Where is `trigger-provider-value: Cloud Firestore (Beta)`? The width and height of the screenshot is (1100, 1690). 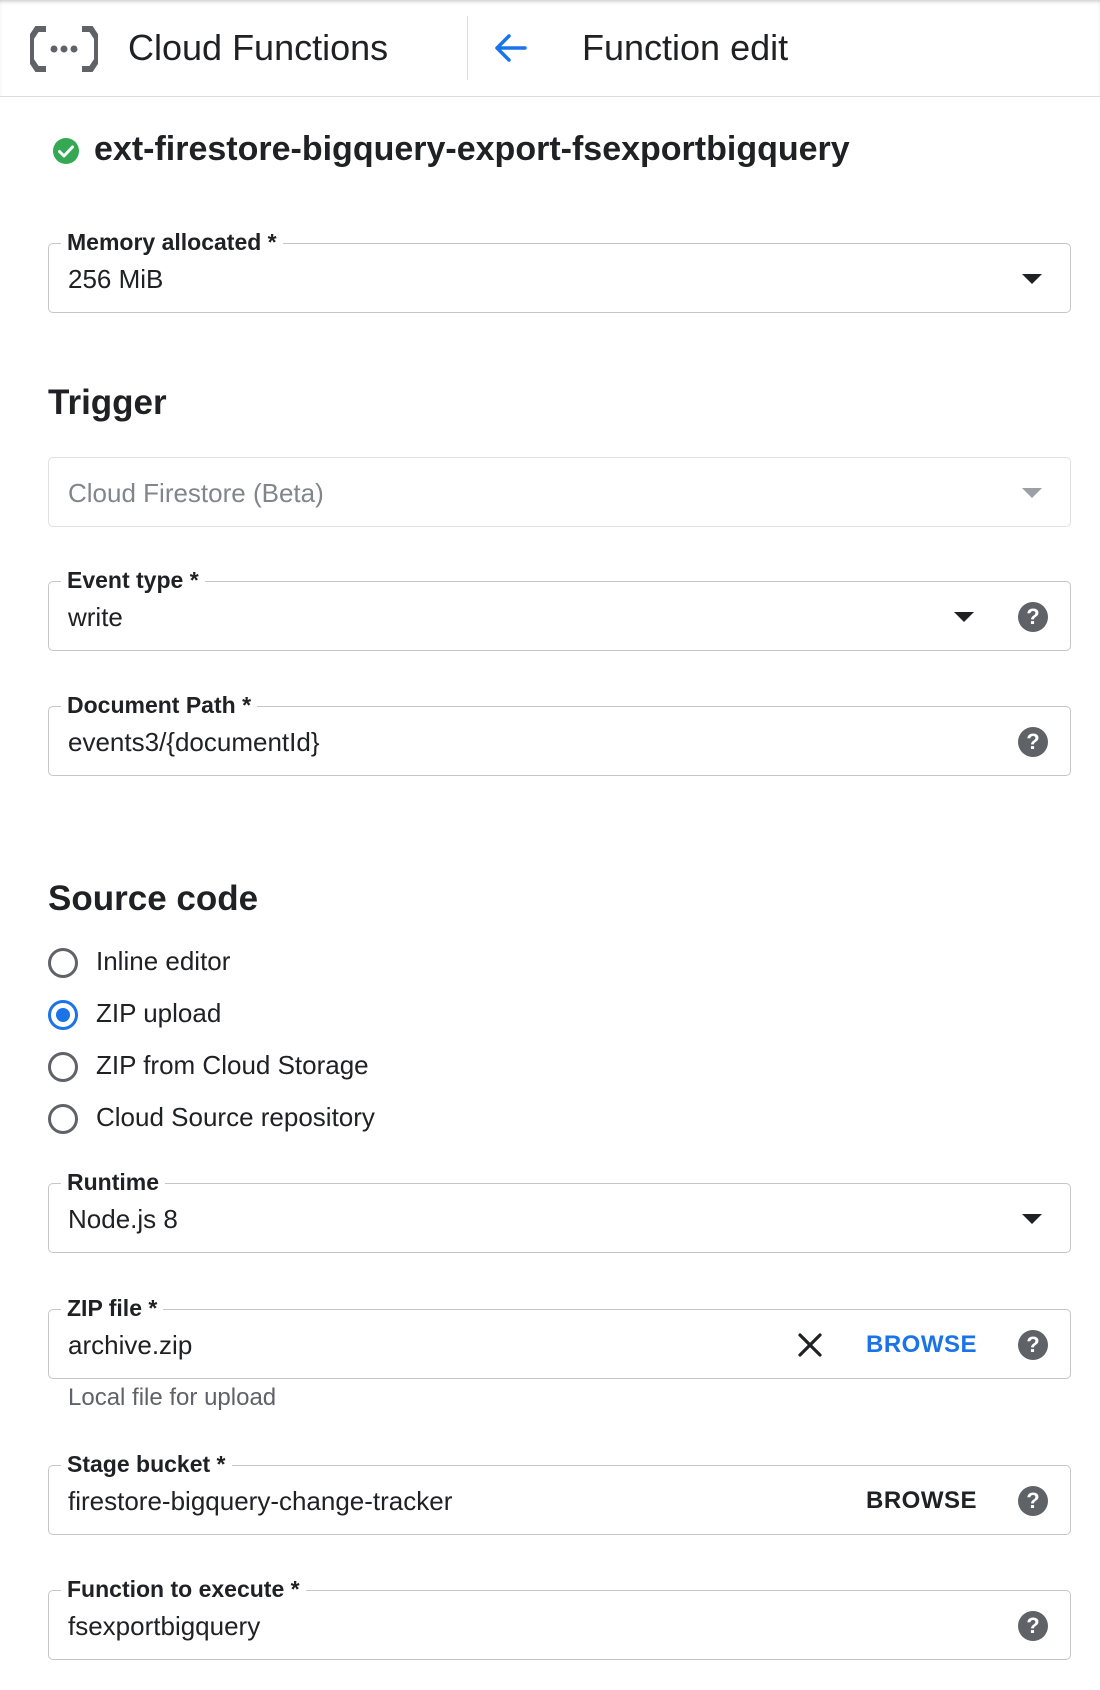 trigger-provider-value: Cloud Firestore (Beta) is located at coordinates (196, 493).